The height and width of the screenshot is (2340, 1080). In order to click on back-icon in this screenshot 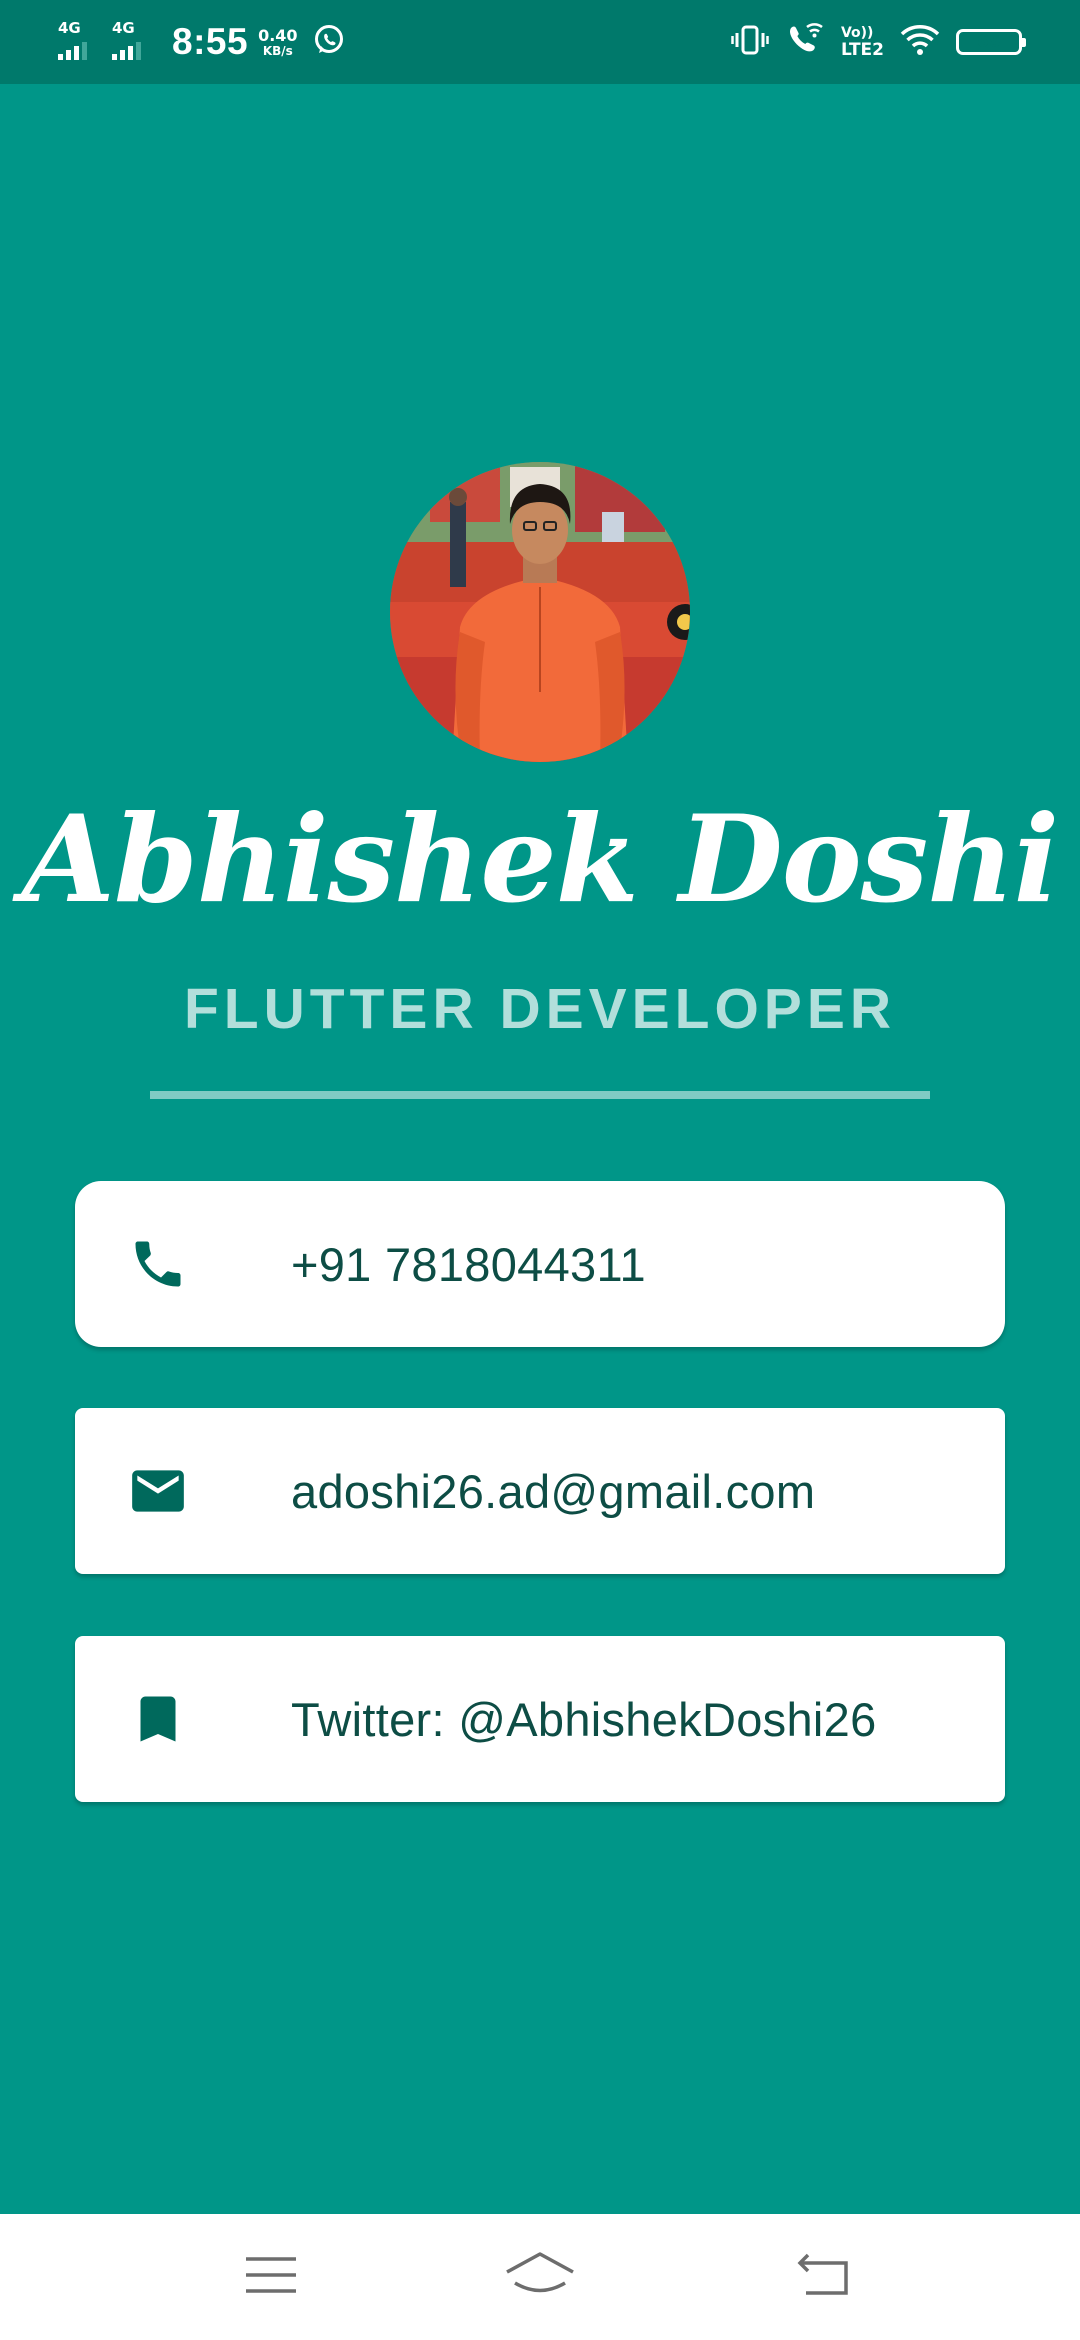, I will do `click(824, 2277)`.